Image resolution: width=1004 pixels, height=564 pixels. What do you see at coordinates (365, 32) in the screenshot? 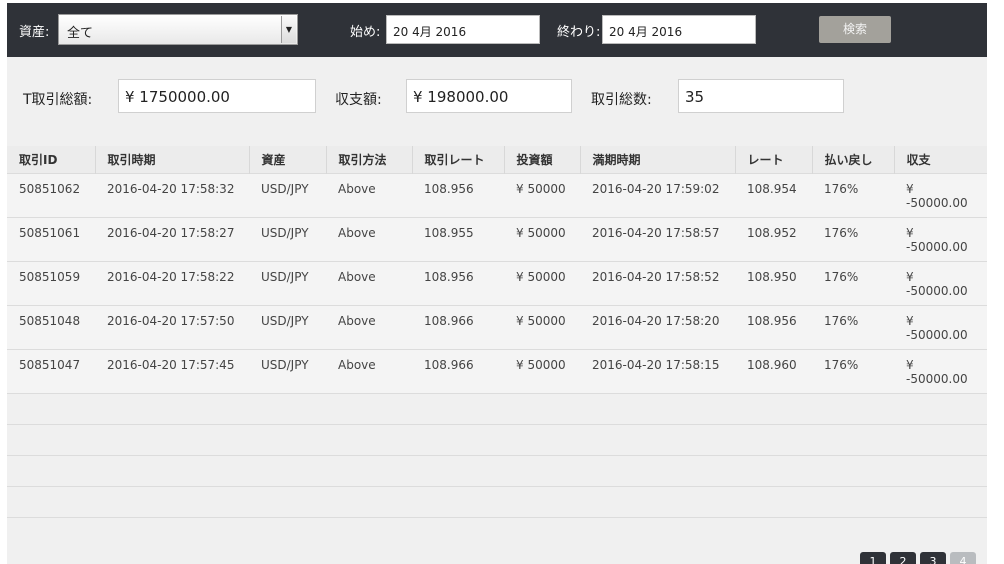
I see `start-date-label: 始め:` at bounding box center [365, 32].